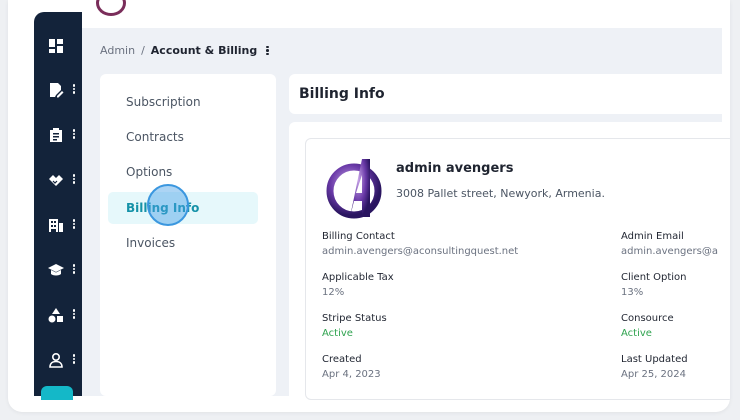  Describe the element at coordinates (64, 135) in the screenshot. I see `sidebar-item-tasks` at that location.